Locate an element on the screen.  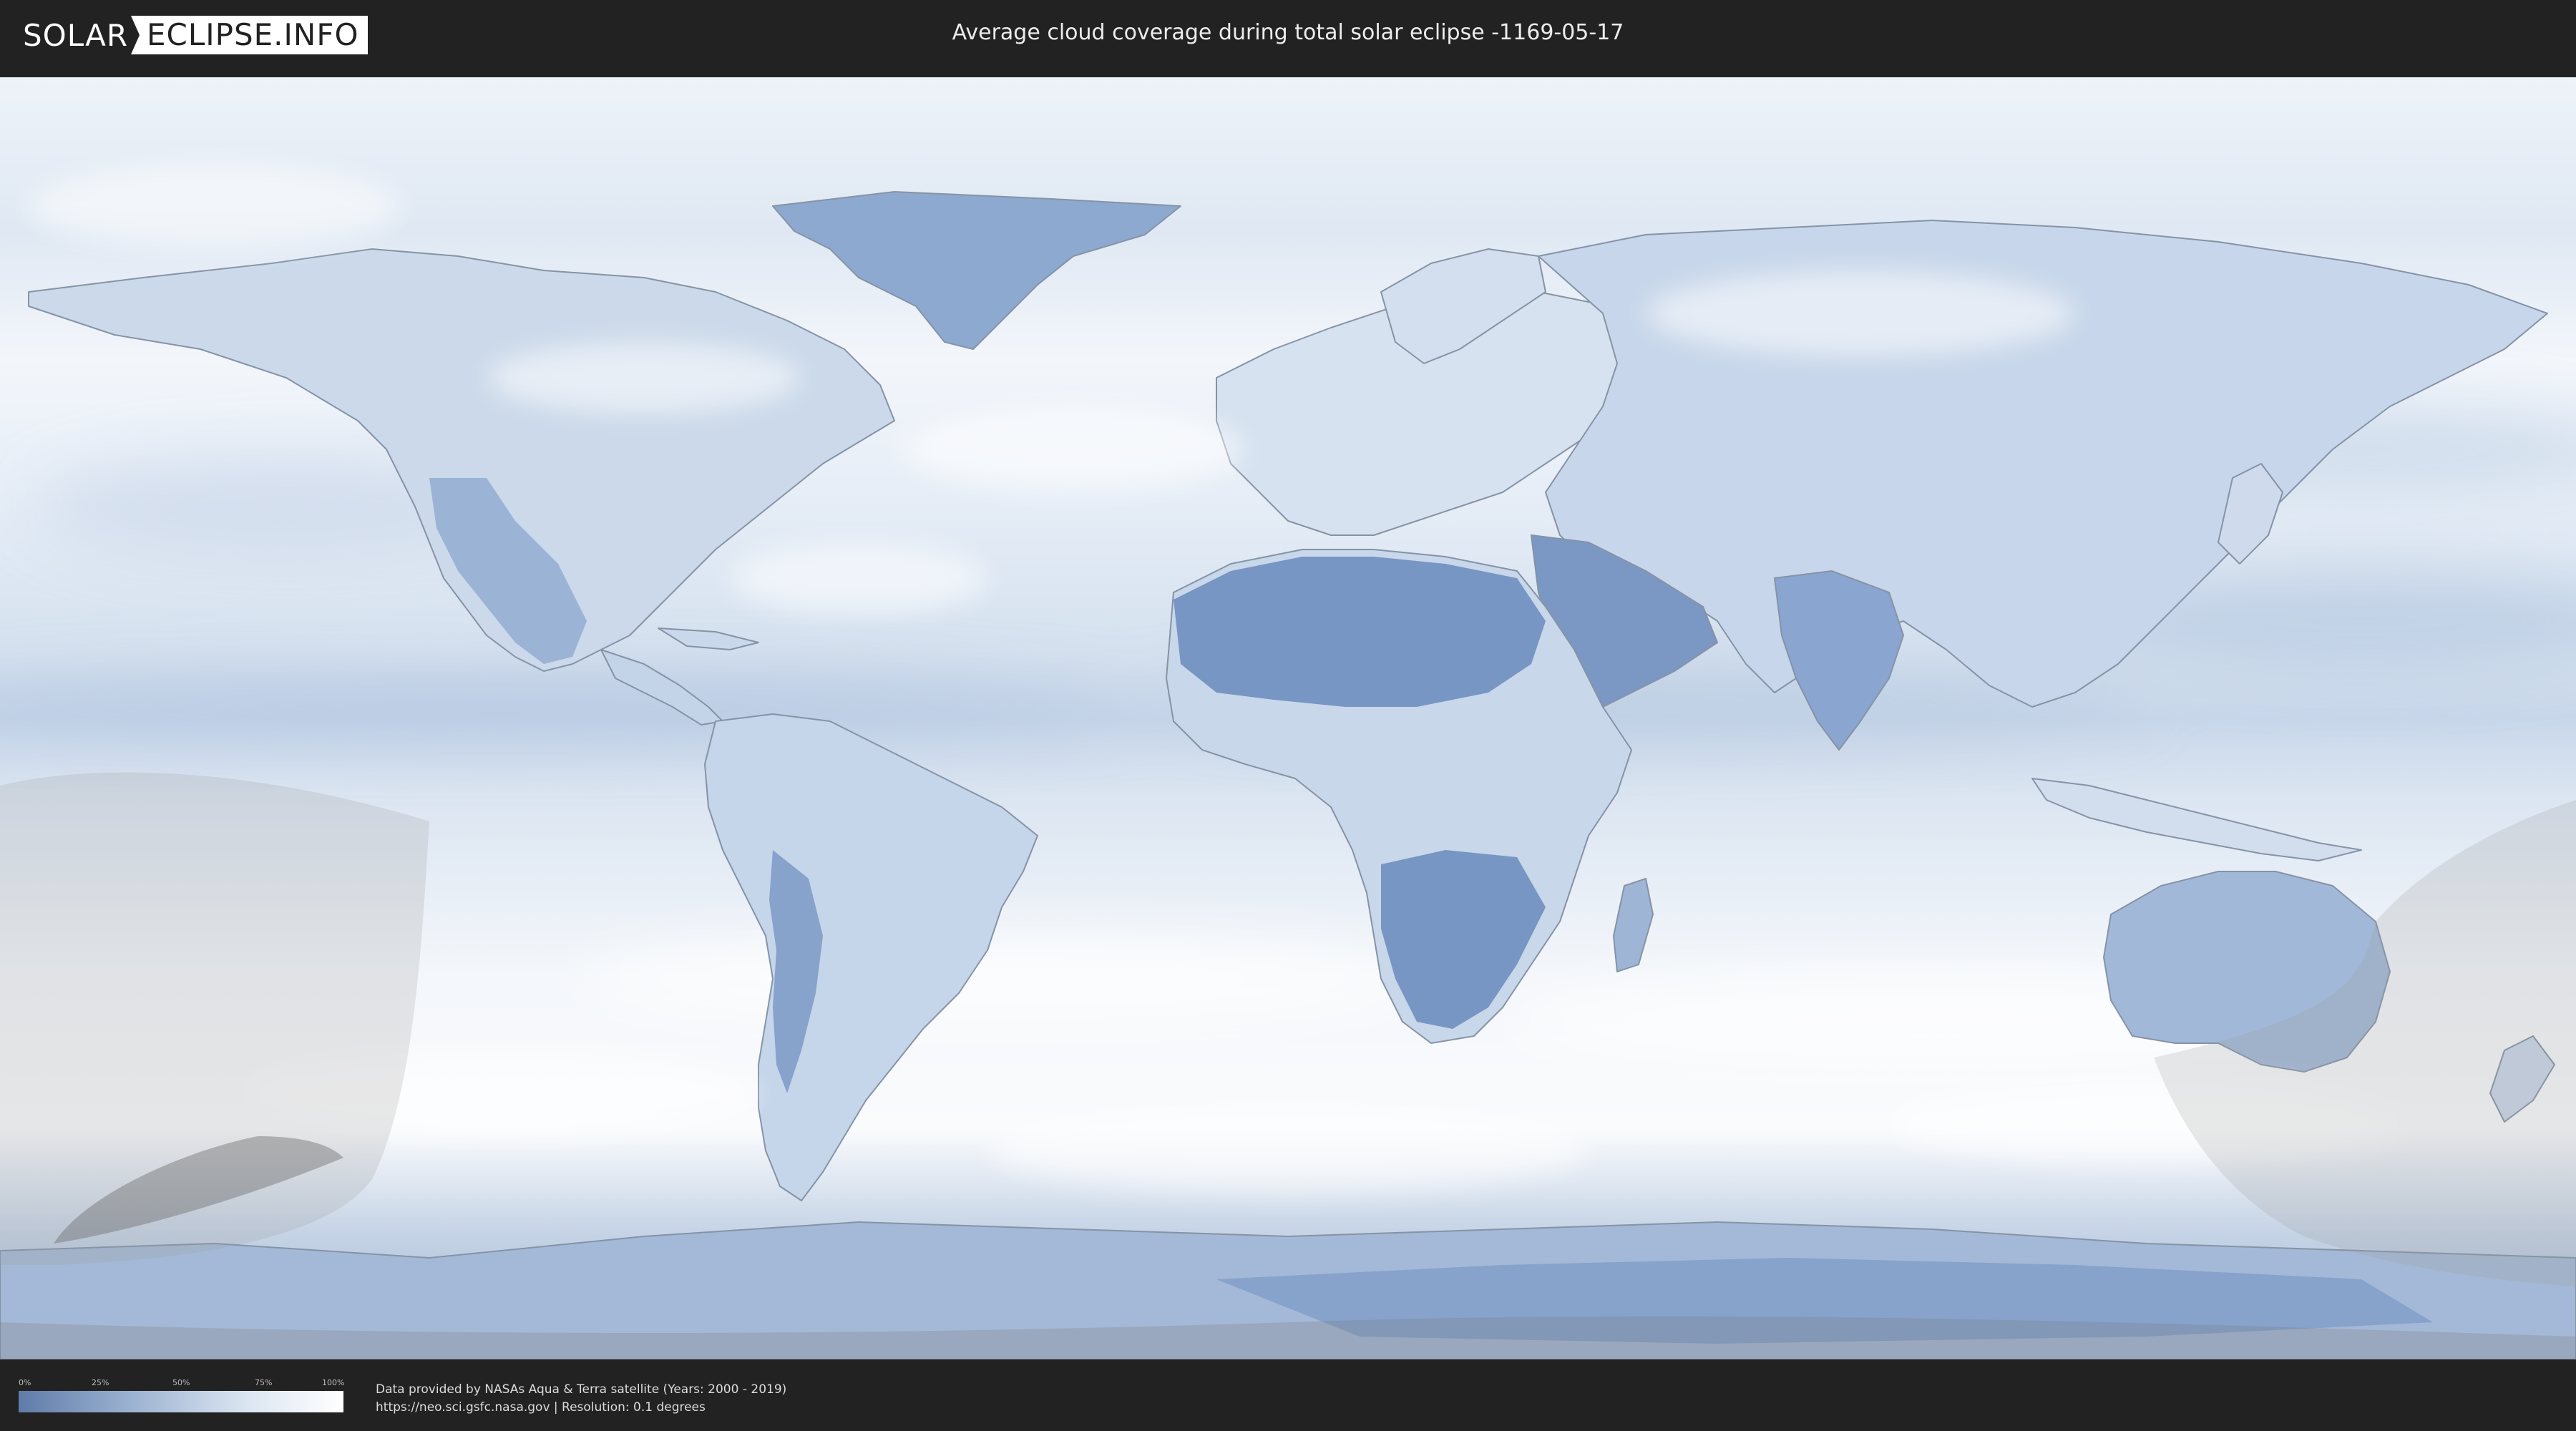
legend-tick-75: 75% is located at coordinates (264, 1383).